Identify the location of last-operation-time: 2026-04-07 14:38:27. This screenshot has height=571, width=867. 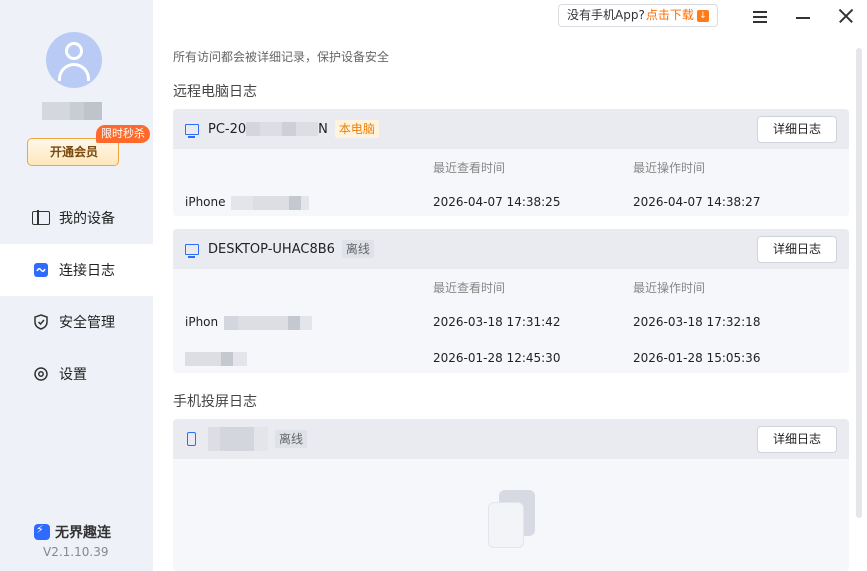
(697, 202).